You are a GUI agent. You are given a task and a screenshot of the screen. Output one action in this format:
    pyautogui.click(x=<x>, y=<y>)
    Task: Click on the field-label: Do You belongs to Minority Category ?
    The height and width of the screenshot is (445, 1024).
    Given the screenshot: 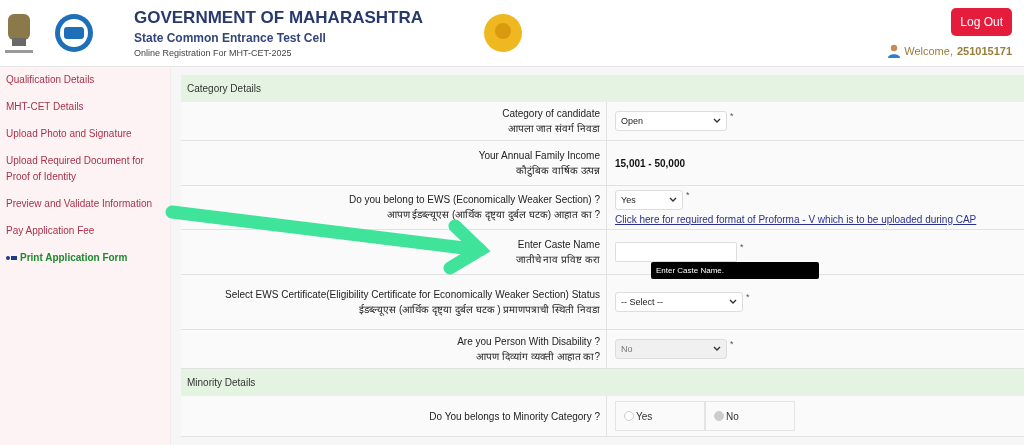 What is the action you would take?
    pyautogui.click(x=514, y=416)
    